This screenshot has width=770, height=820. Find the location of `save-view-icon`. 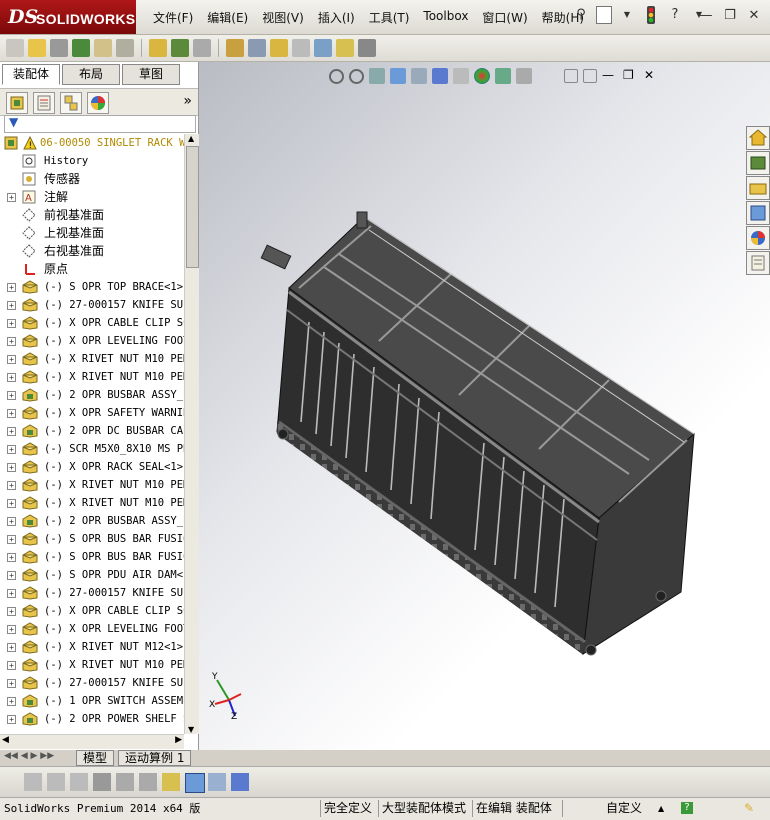

save-view-icon is located at coordinates (240, 782).